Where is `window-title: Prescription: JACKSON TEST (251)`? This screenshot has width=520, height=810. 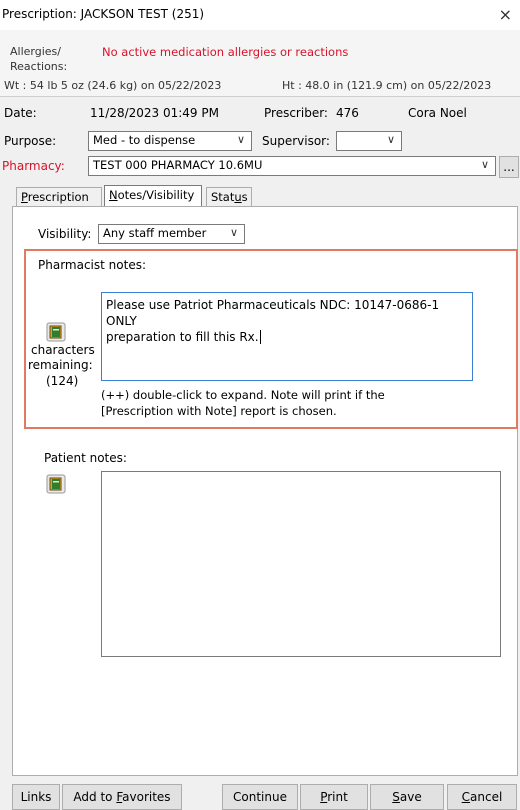
window-title: Prescription: JACKSON TEST (251) is located at coordinates (103, 14).